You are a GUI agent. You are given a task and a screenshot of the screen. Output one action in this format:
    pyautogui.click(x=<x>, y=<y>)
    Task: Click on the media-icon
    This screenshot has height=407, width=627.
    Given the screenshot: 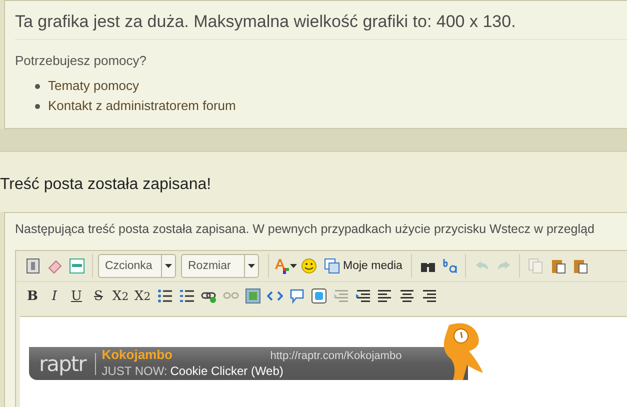 What is the action you would take?
    pyautogui.click(x=332, y=266)
    